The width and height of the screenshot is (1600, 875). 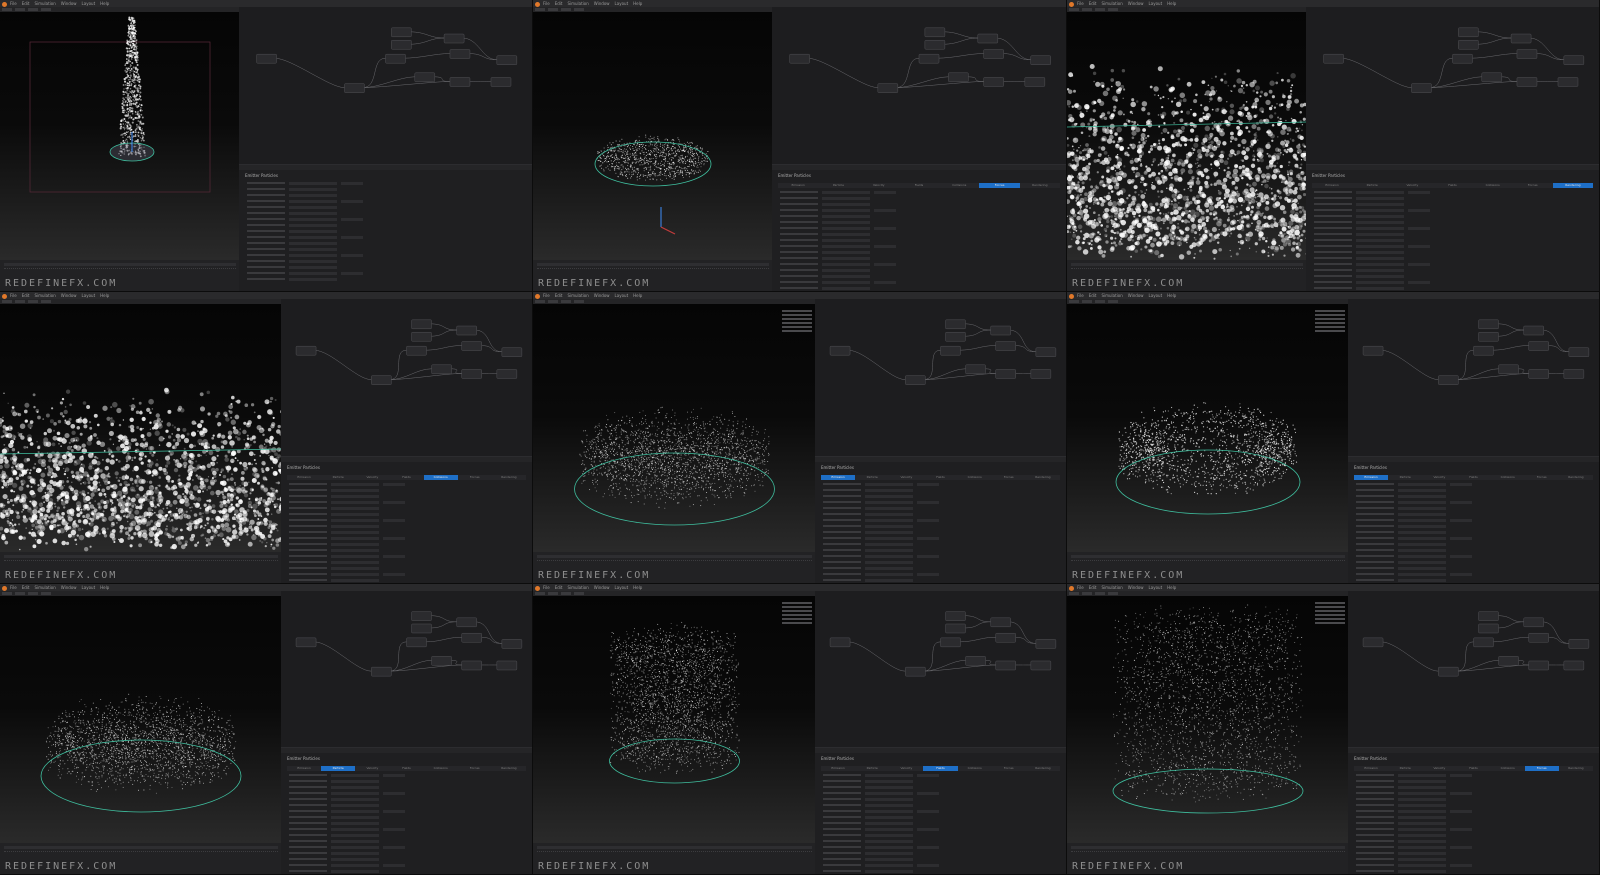 What do you see at coordinates (385, 85) in the screenshot?
I see `node-graph` at bounding box center [385, 85].